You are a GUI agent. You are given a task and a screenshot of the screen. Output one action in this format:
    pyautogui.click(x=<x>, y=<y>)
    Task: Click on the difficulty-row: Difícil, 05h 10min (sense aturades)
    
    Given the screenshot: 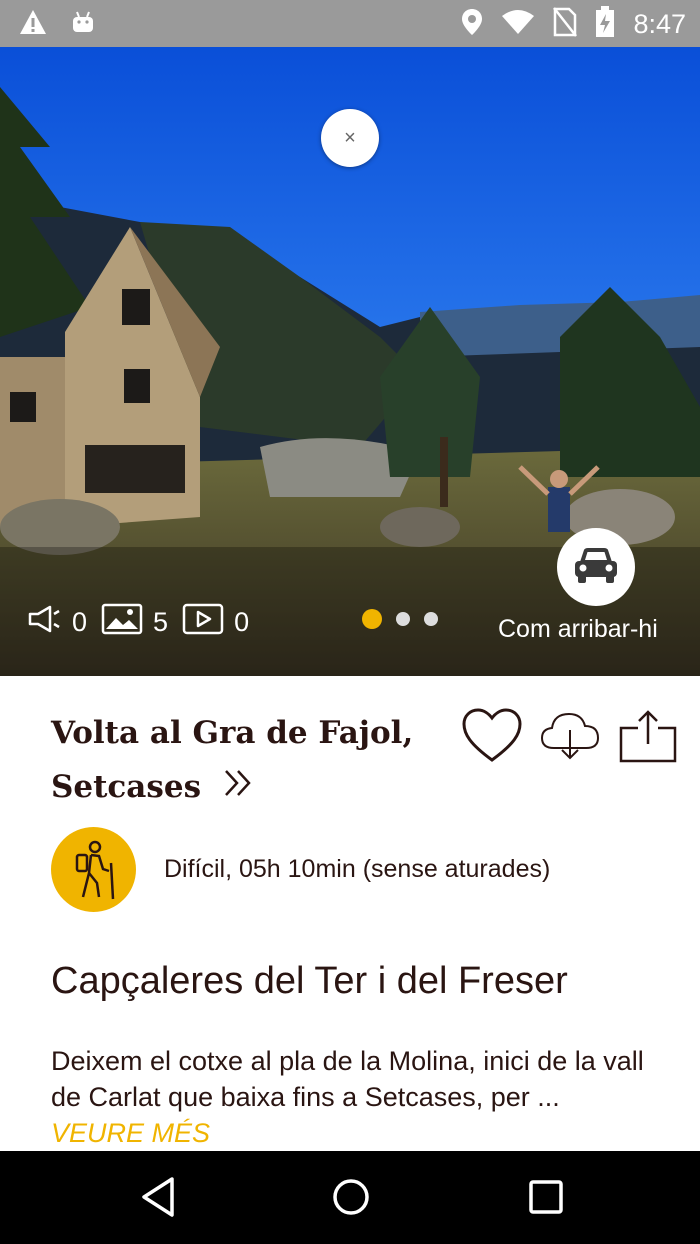 What is the action you would take?
    pyautogui.click(x=300, y=869)
    